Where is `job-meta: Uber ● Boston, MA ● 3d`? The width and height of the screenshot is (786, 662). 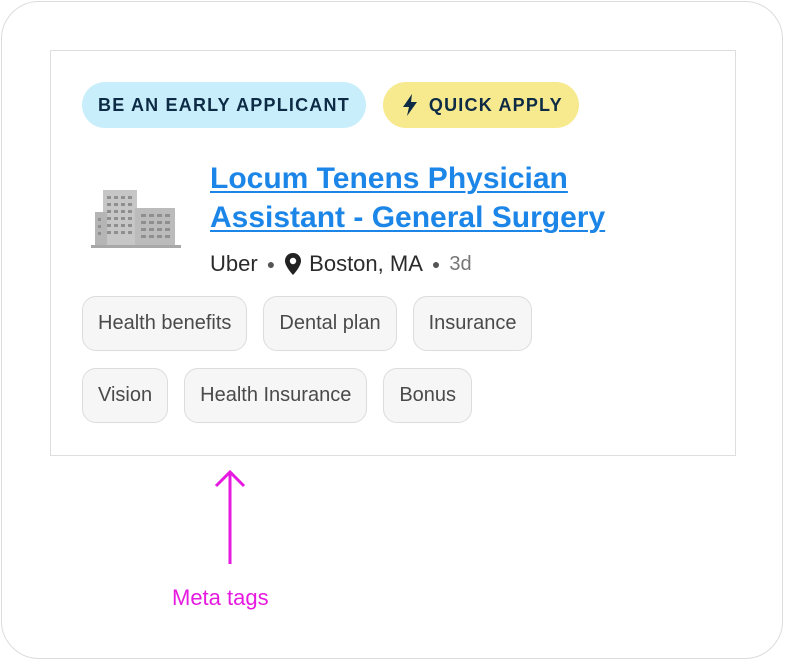
job-meta: Uber ● Boston, MA ● 3d is located at coordinates (341, 264).